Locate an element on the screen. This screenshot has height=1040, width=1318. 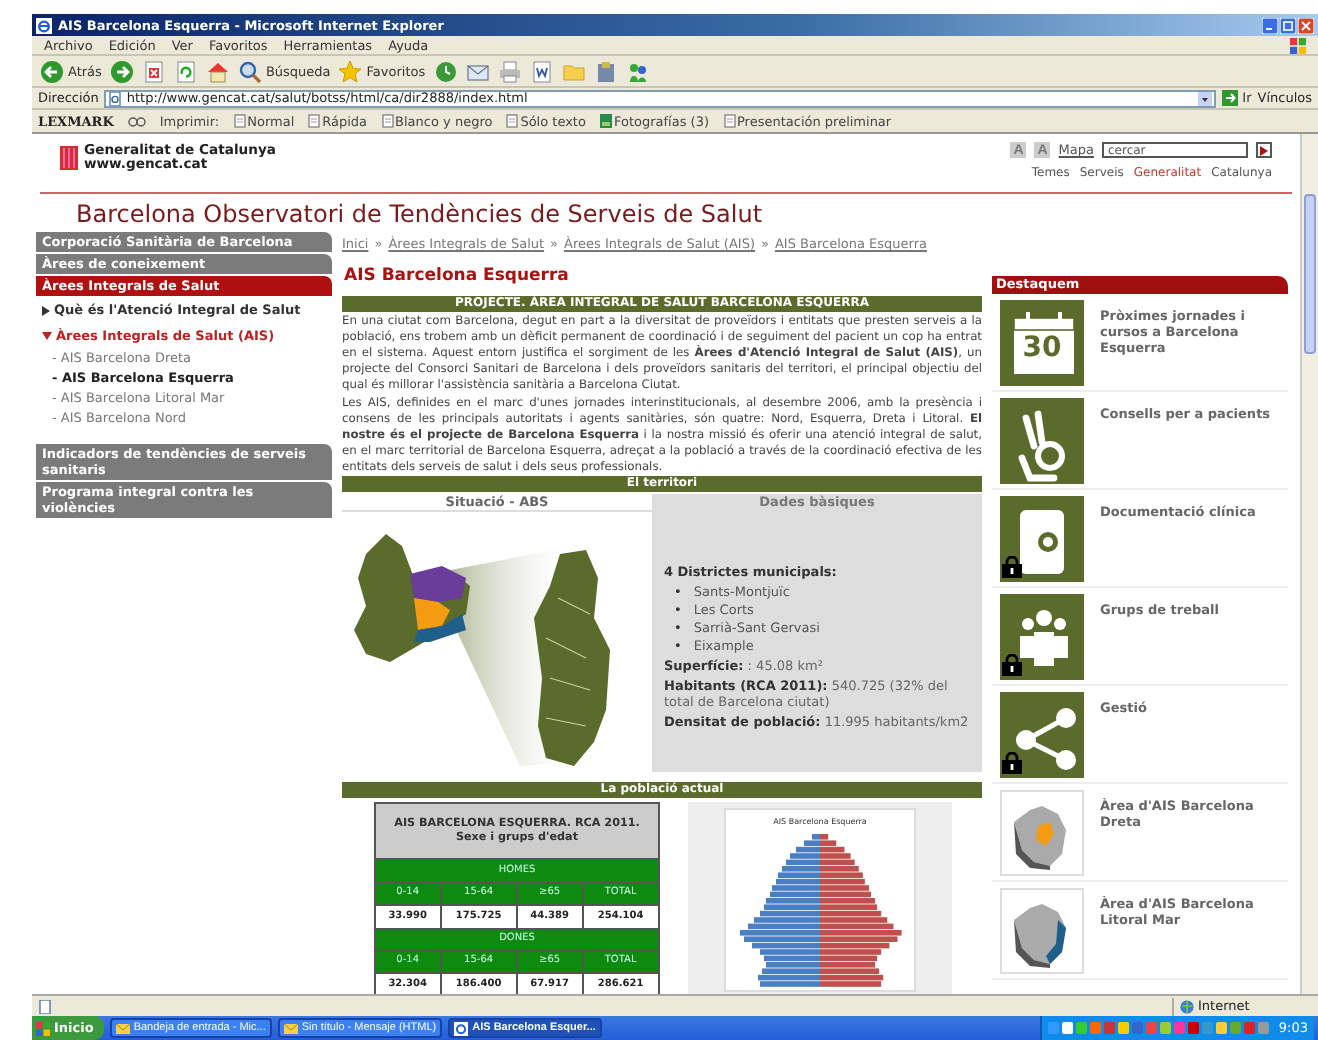
page-title: Barcelona Observatori de Tendències de Serveis de Salut is located at coordinates (419, 215).